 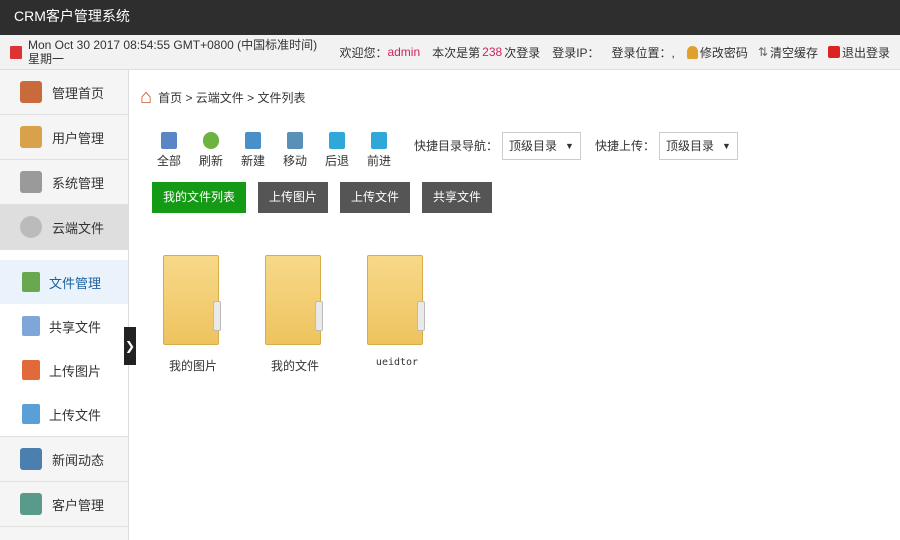 I want to click on new-button: 新建, so click(x=253, y=150).